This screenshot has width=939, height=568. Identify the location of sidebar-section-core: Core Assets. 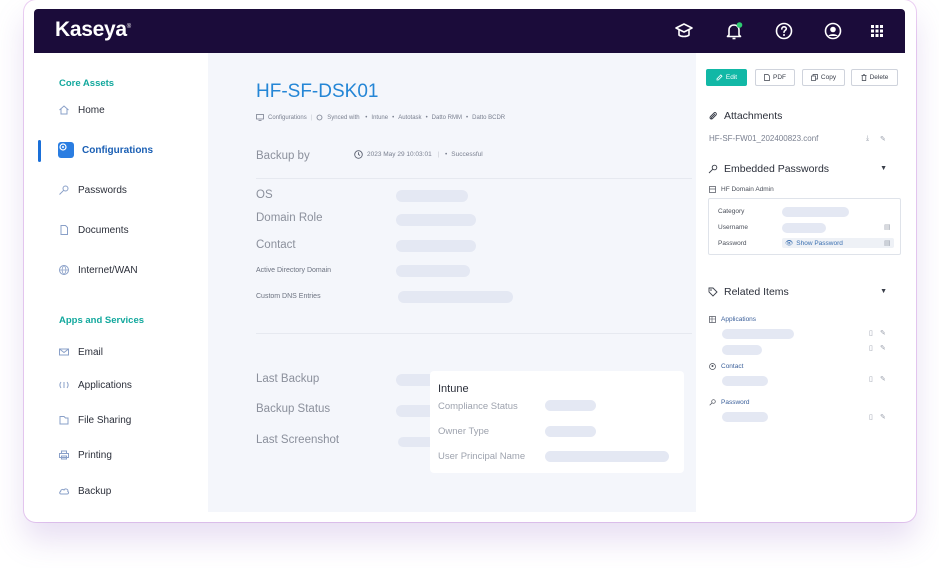
(87, 83).